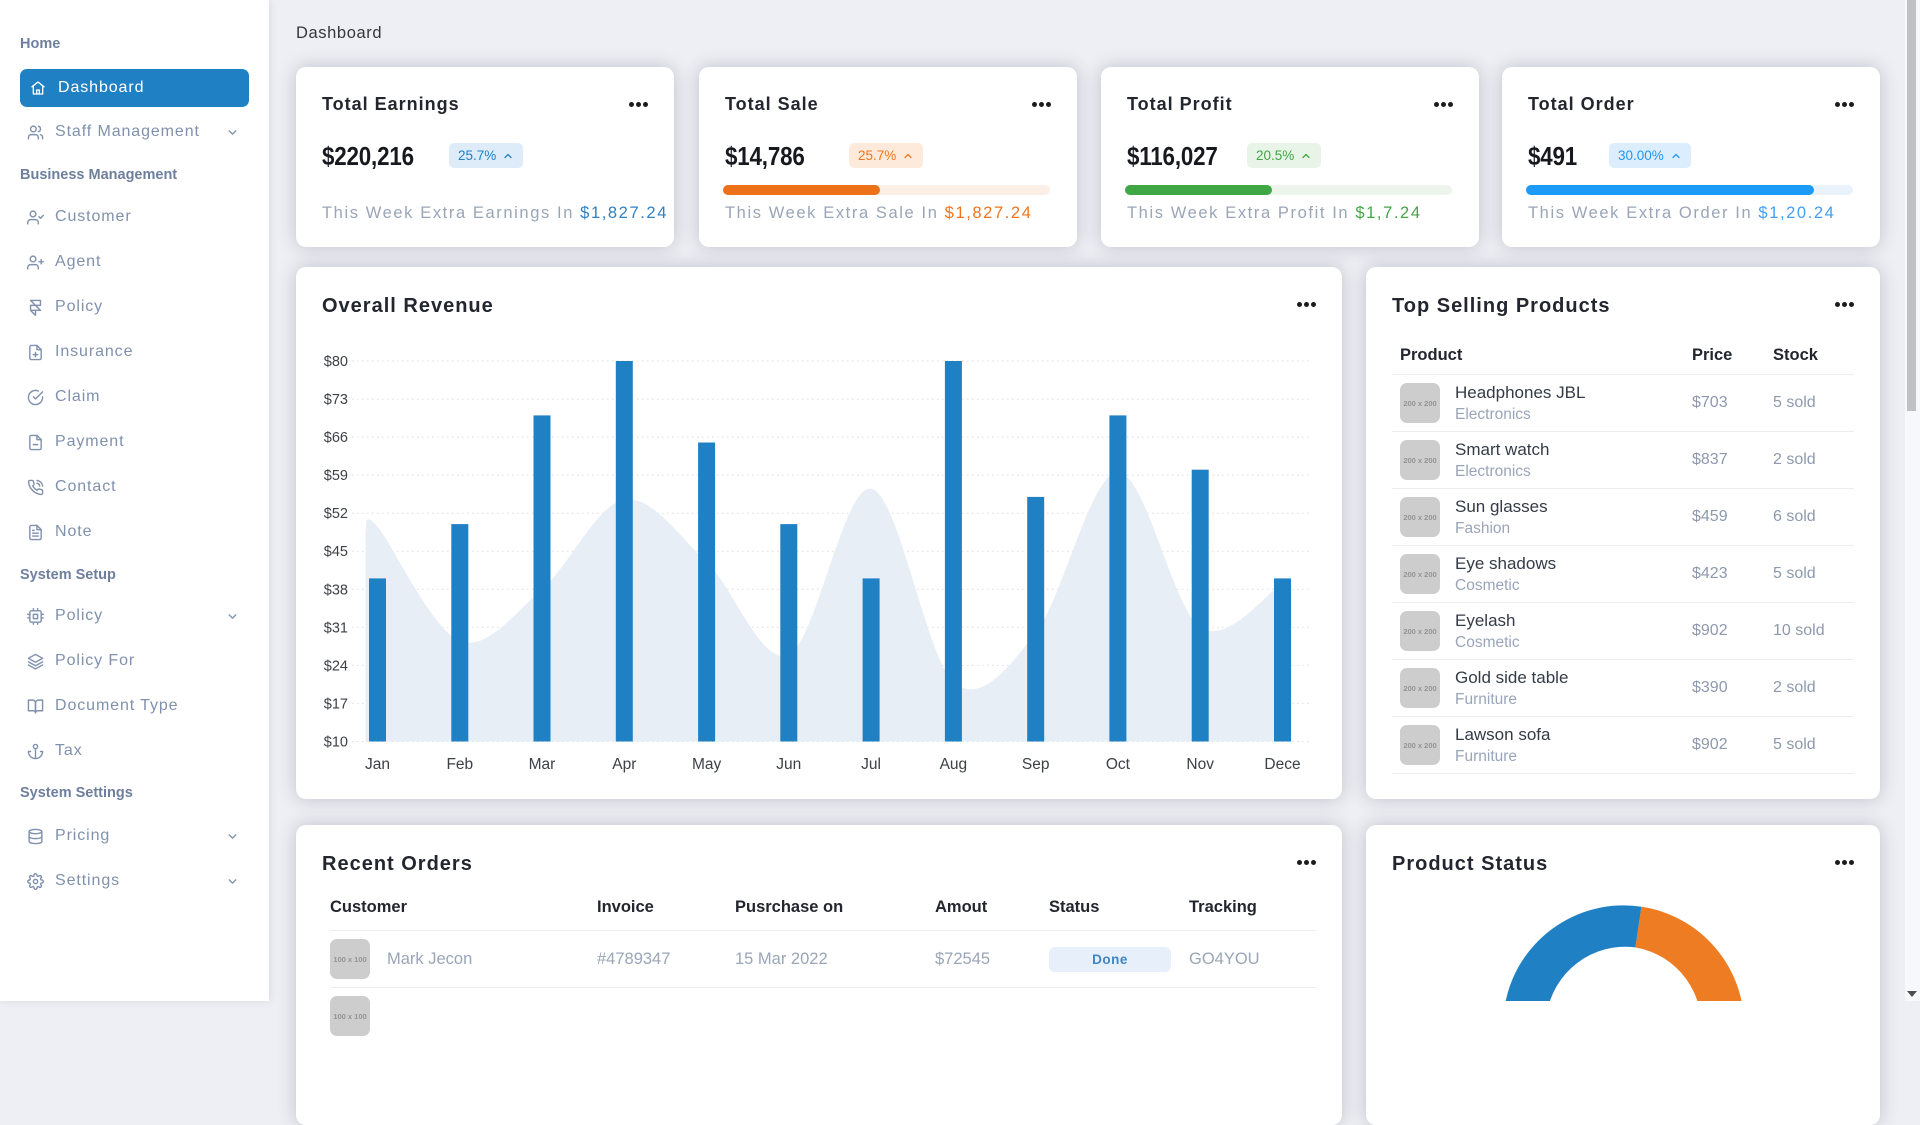 The image size is (1920, 1125). I want to click on svg-text: May, so click(707, 764).